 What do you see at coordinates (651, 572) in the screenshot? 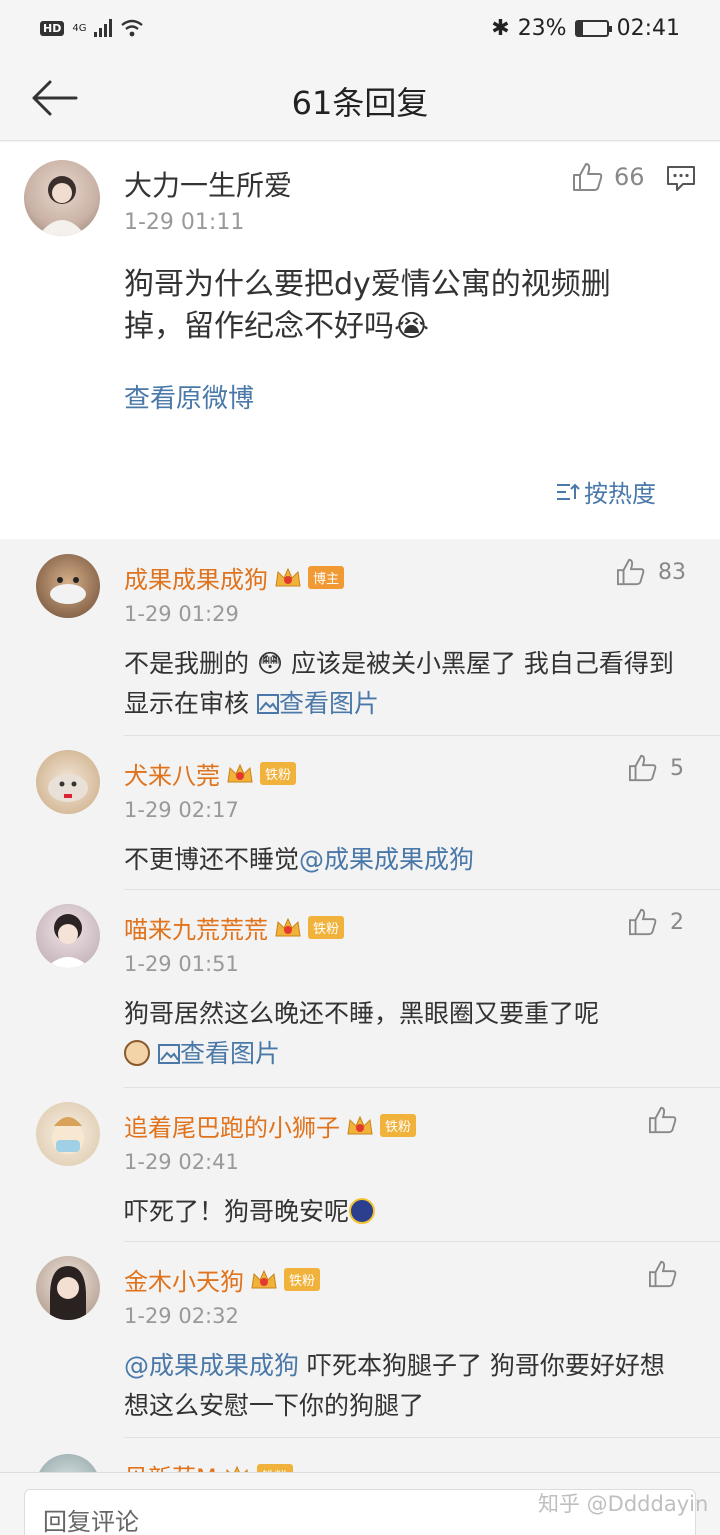
I see `like-button: 83` at bounding box center [651, 572].